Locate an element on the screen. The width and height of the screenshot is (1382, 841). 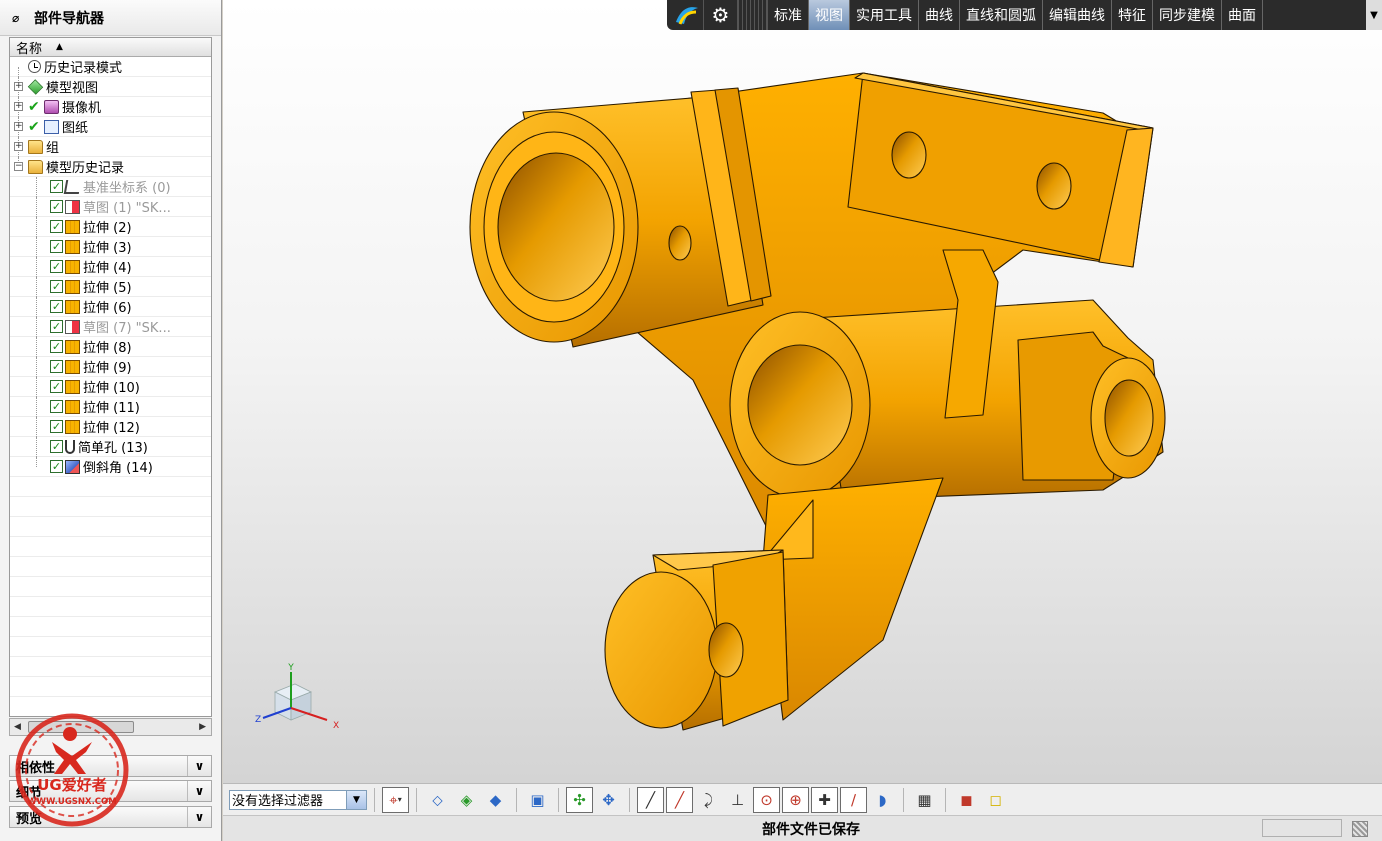
snap-midpoint-icon: ╱ is located at coordinates (679, 799).